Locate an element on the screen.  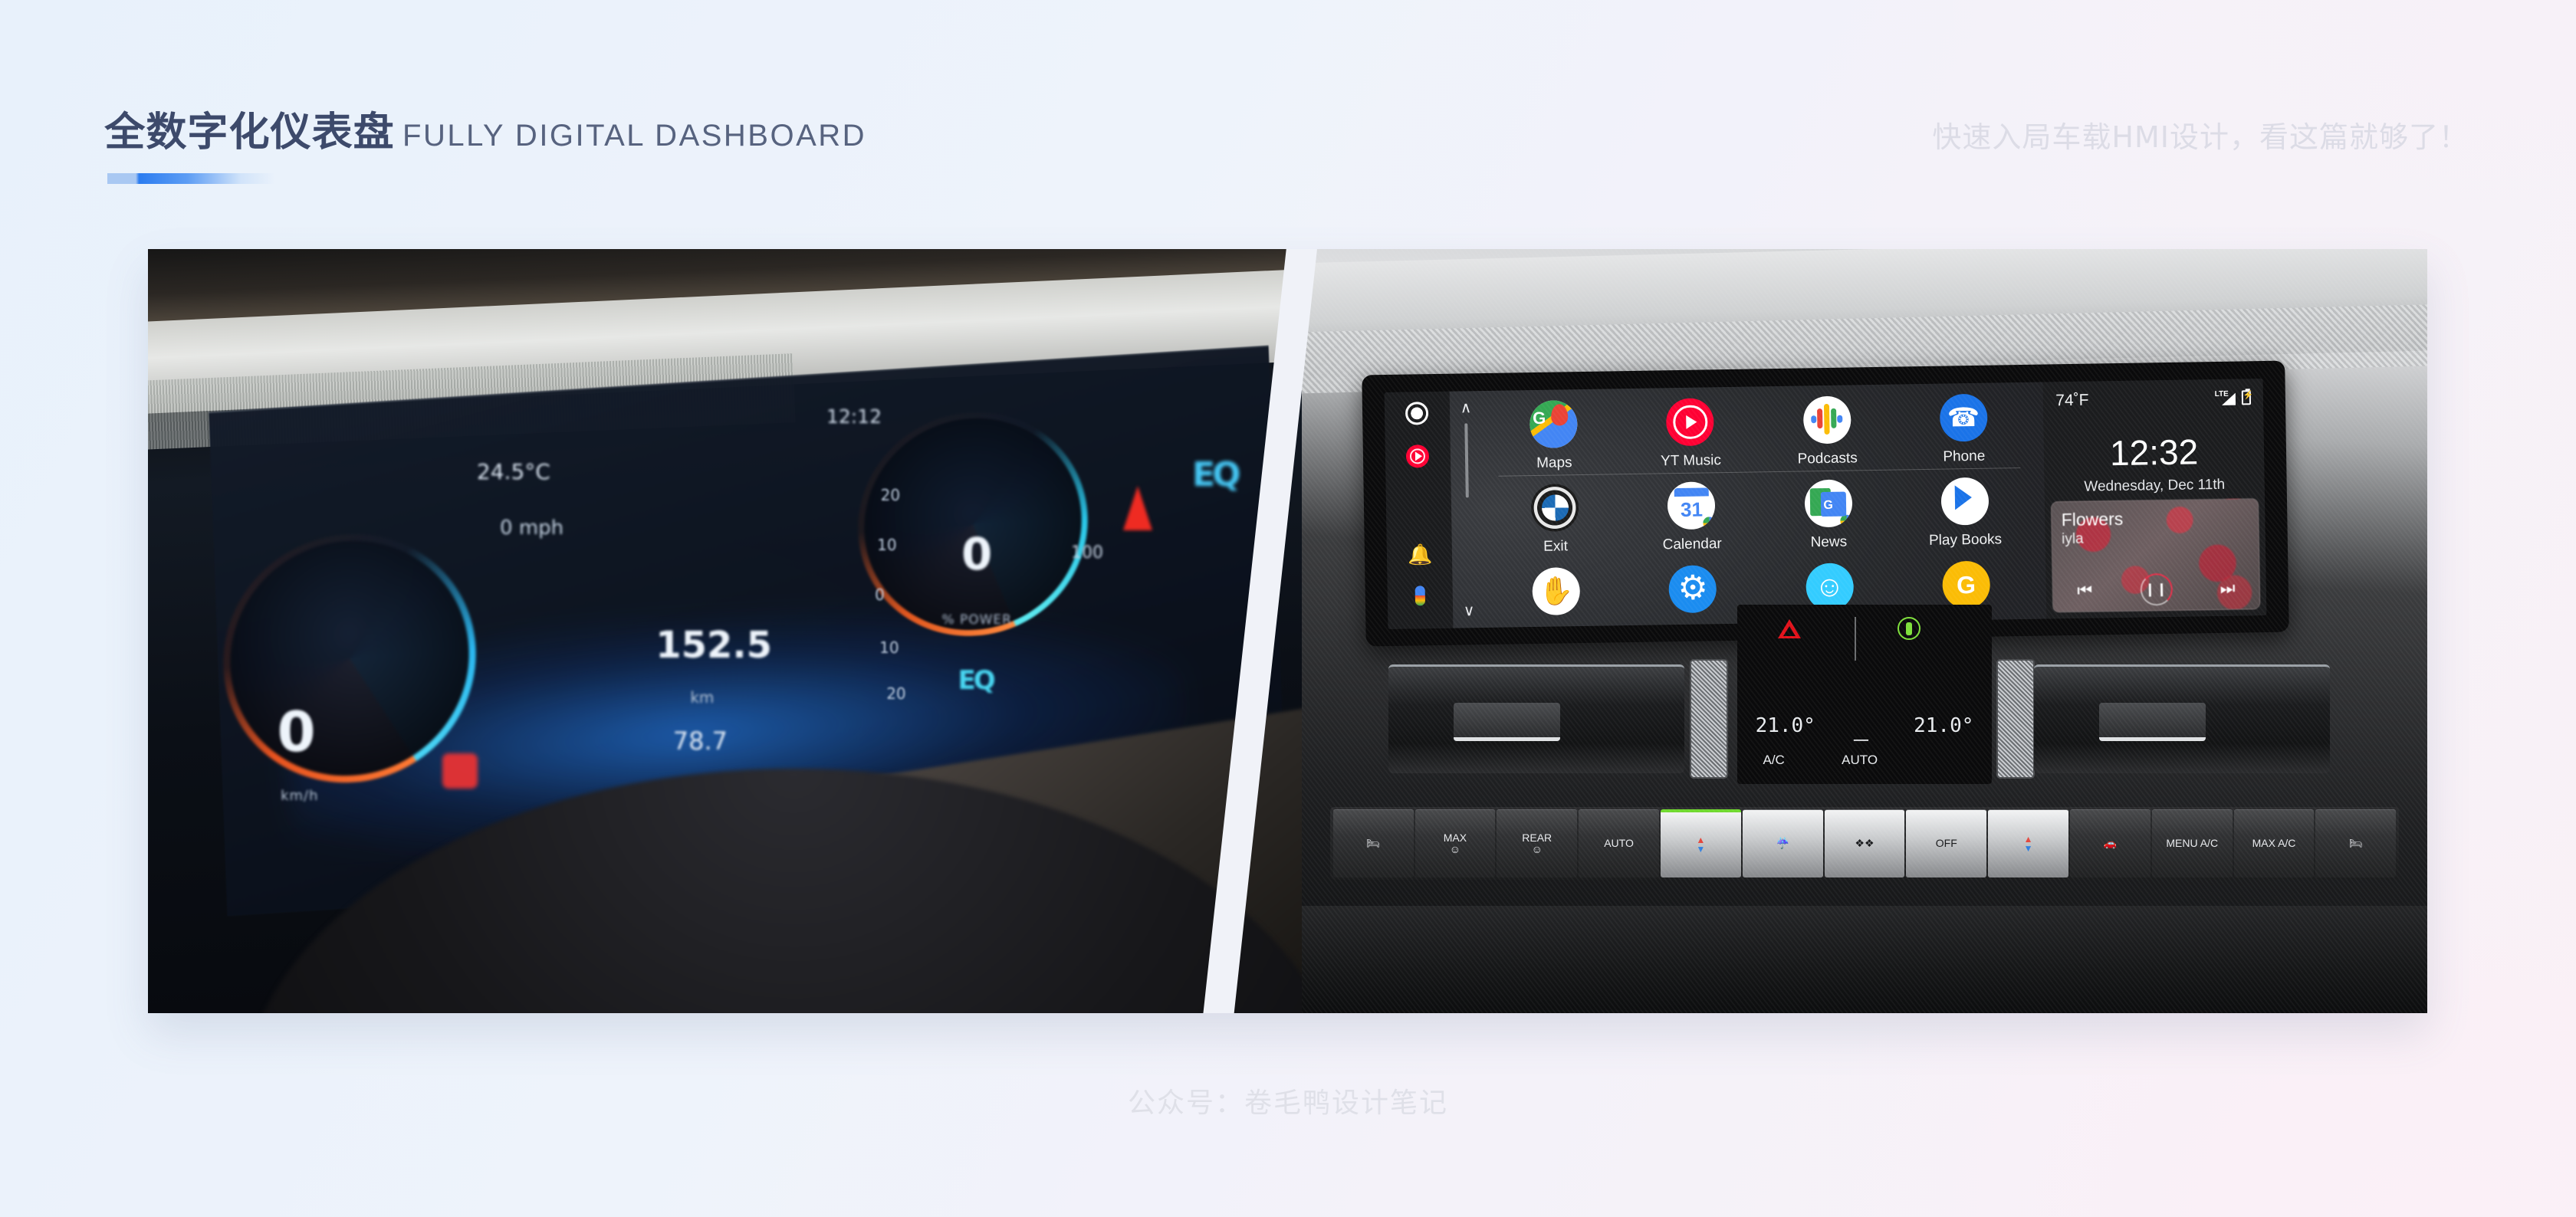
seat-heater-icon: 🛏 is located at coordinates (2355, 843).